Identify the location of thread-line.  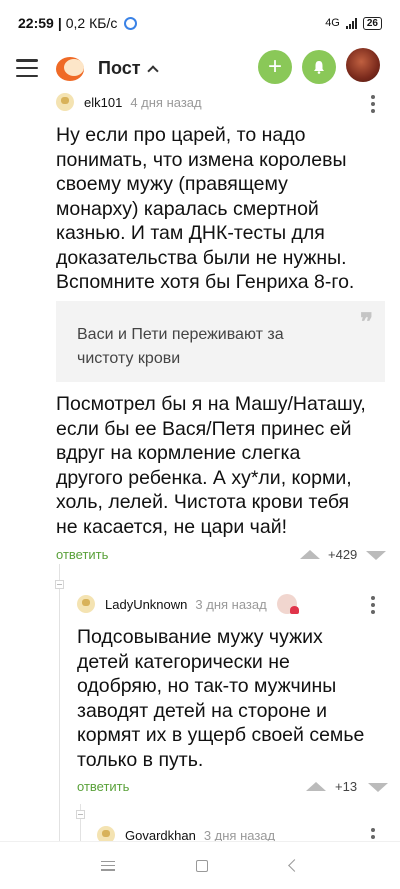
(59, 709).